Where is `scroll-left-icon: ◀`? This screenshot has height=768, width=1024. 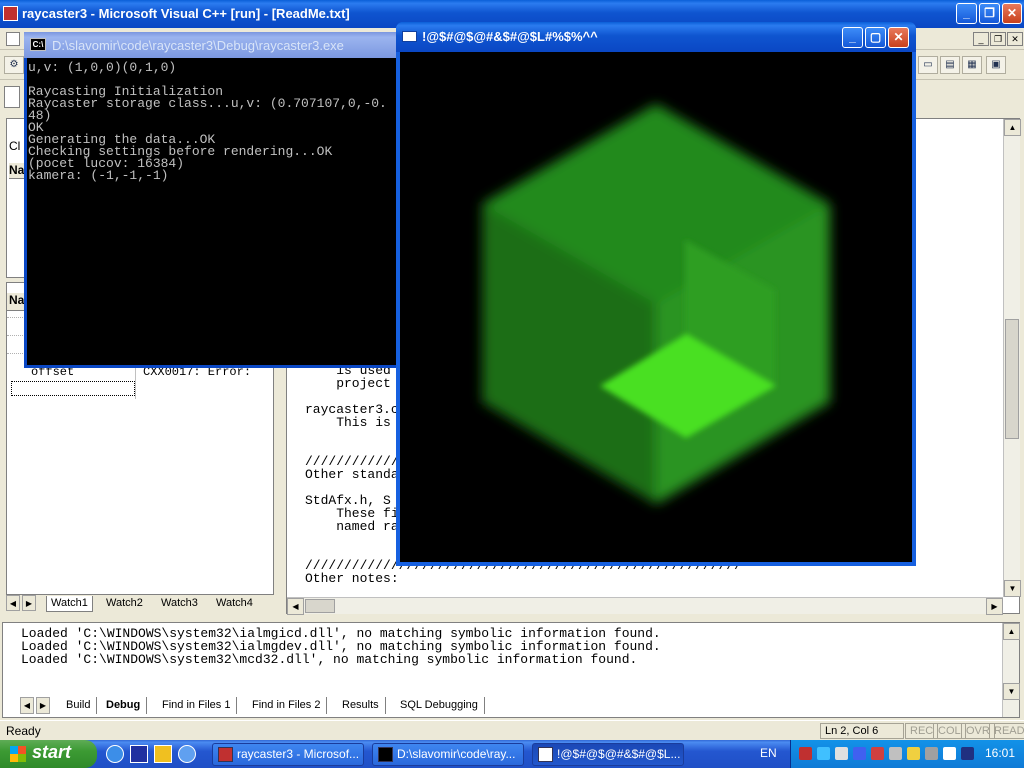
scroll-left-icon: ◀ is located at coordinates (295, 606).